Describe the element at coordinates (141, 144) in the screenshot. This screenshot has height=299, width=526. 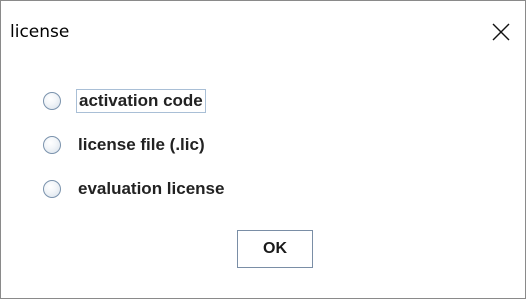
I see `radio-label: license file (.lic)` at that location.